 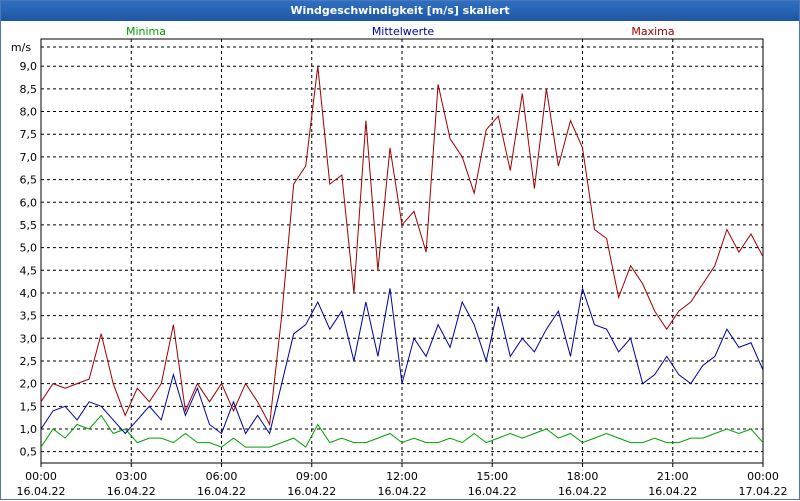 What do you see at coordinates (29, 361) in the screenshot?
I see `y-tick-label: 2,5` at bounding box center [29, 361].